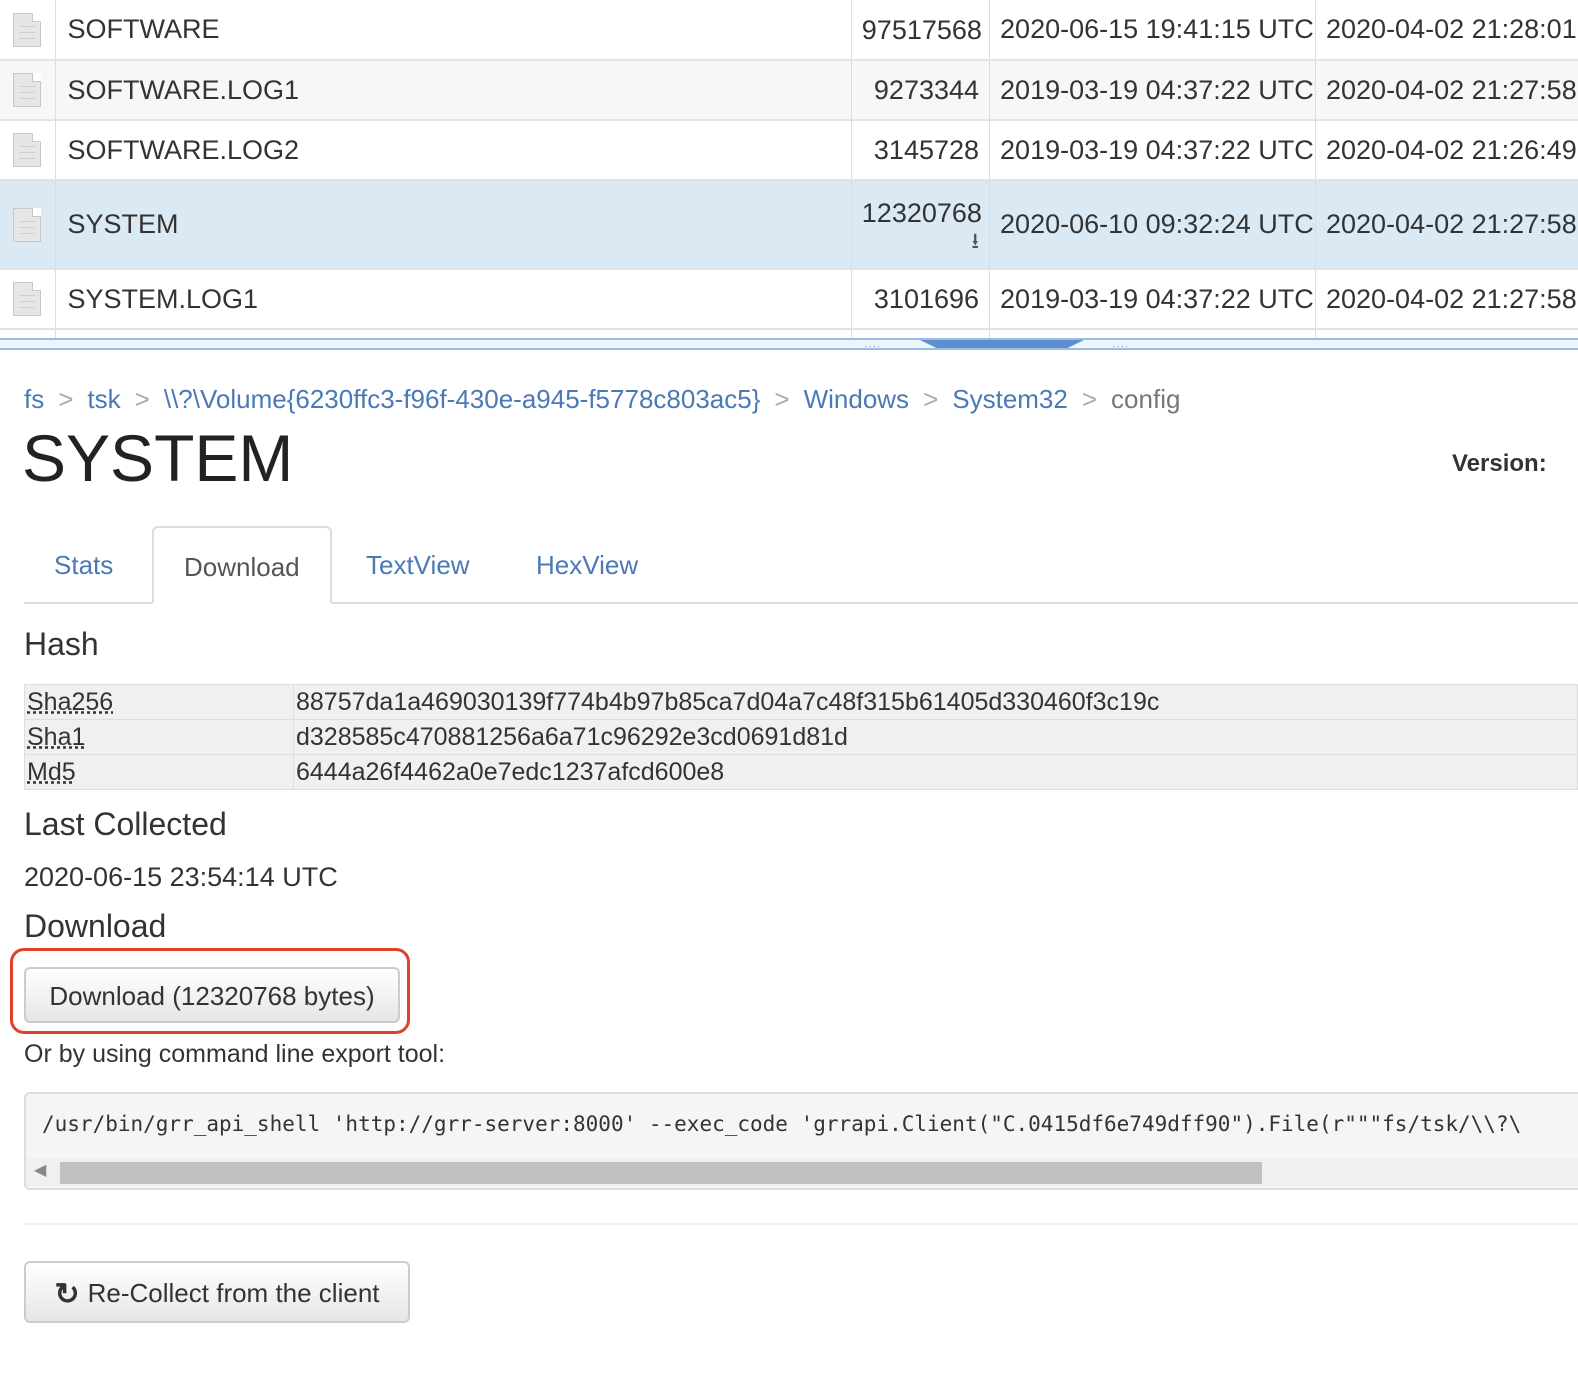 The width and height of the screenshot is (1578, 1388). Describe the element at coordinates (920, 240) in the screenshot. I see `download-icon: ⭳` at that location.